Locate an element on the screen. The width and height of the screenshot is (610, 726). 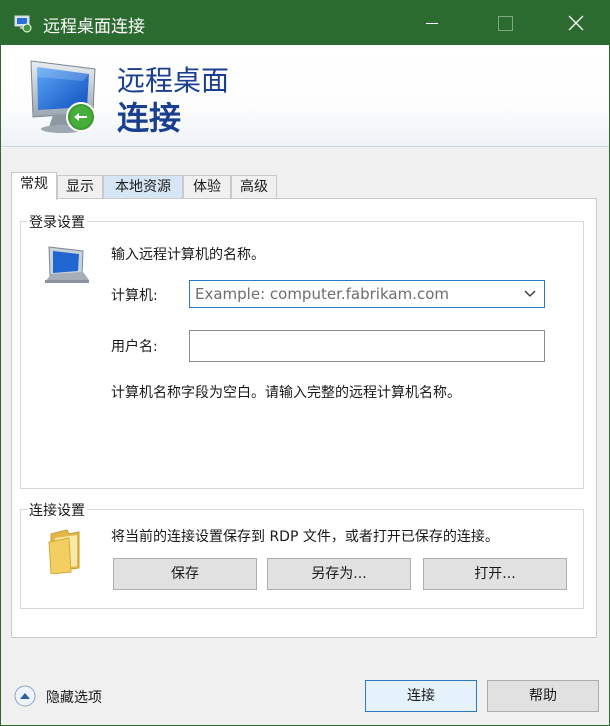
tab-general: 常规 is located at coordinates (34, 186).